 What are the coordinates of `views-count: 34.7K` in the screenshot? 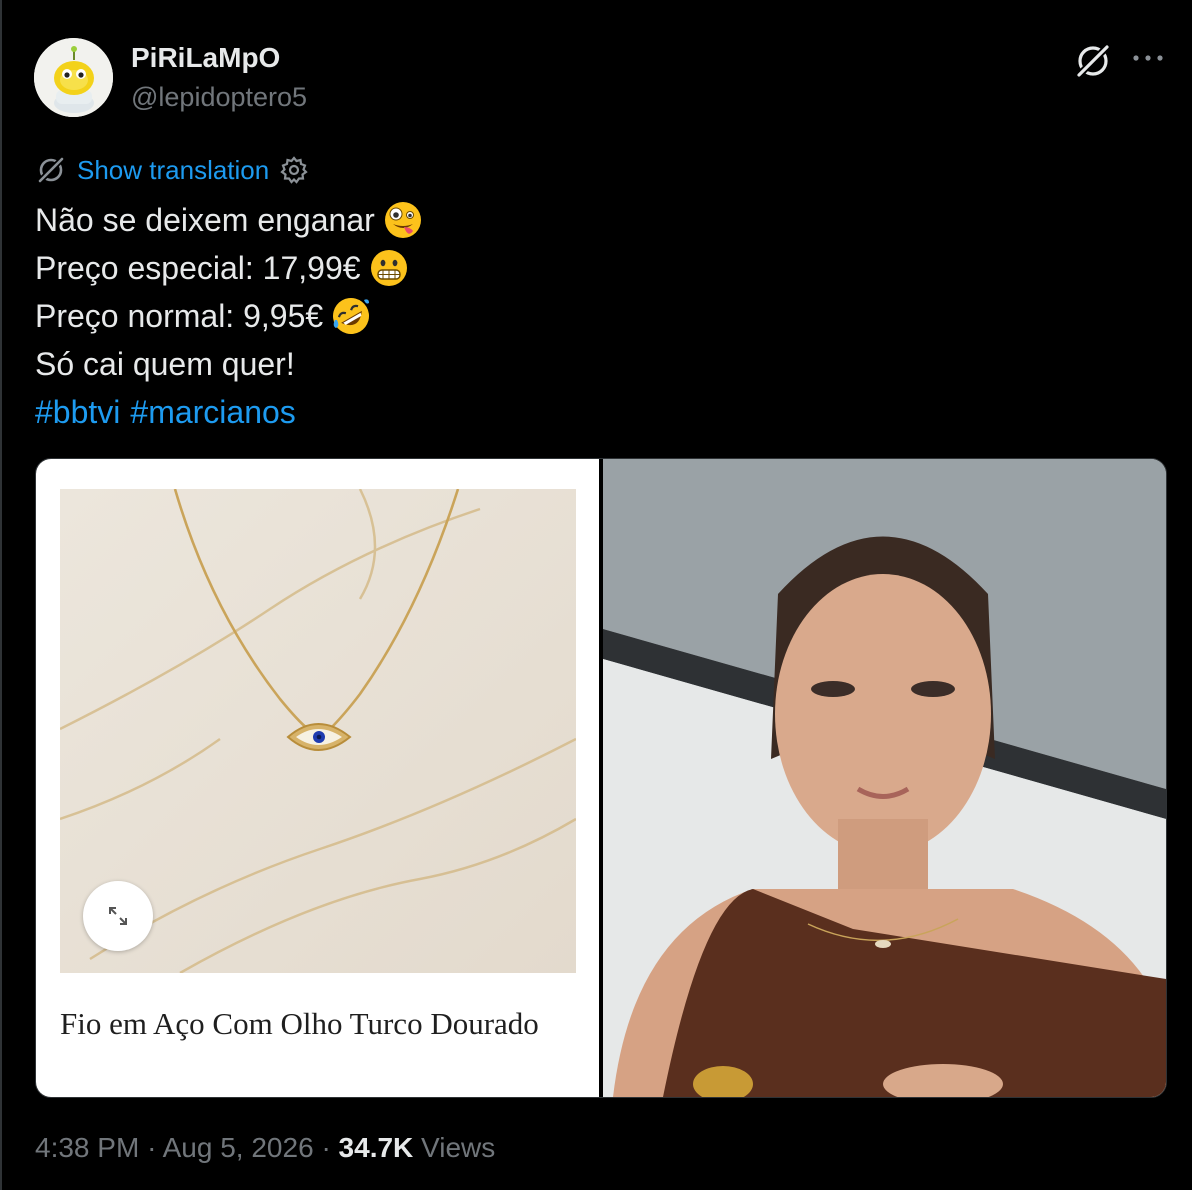 It's located at (376, 1147).